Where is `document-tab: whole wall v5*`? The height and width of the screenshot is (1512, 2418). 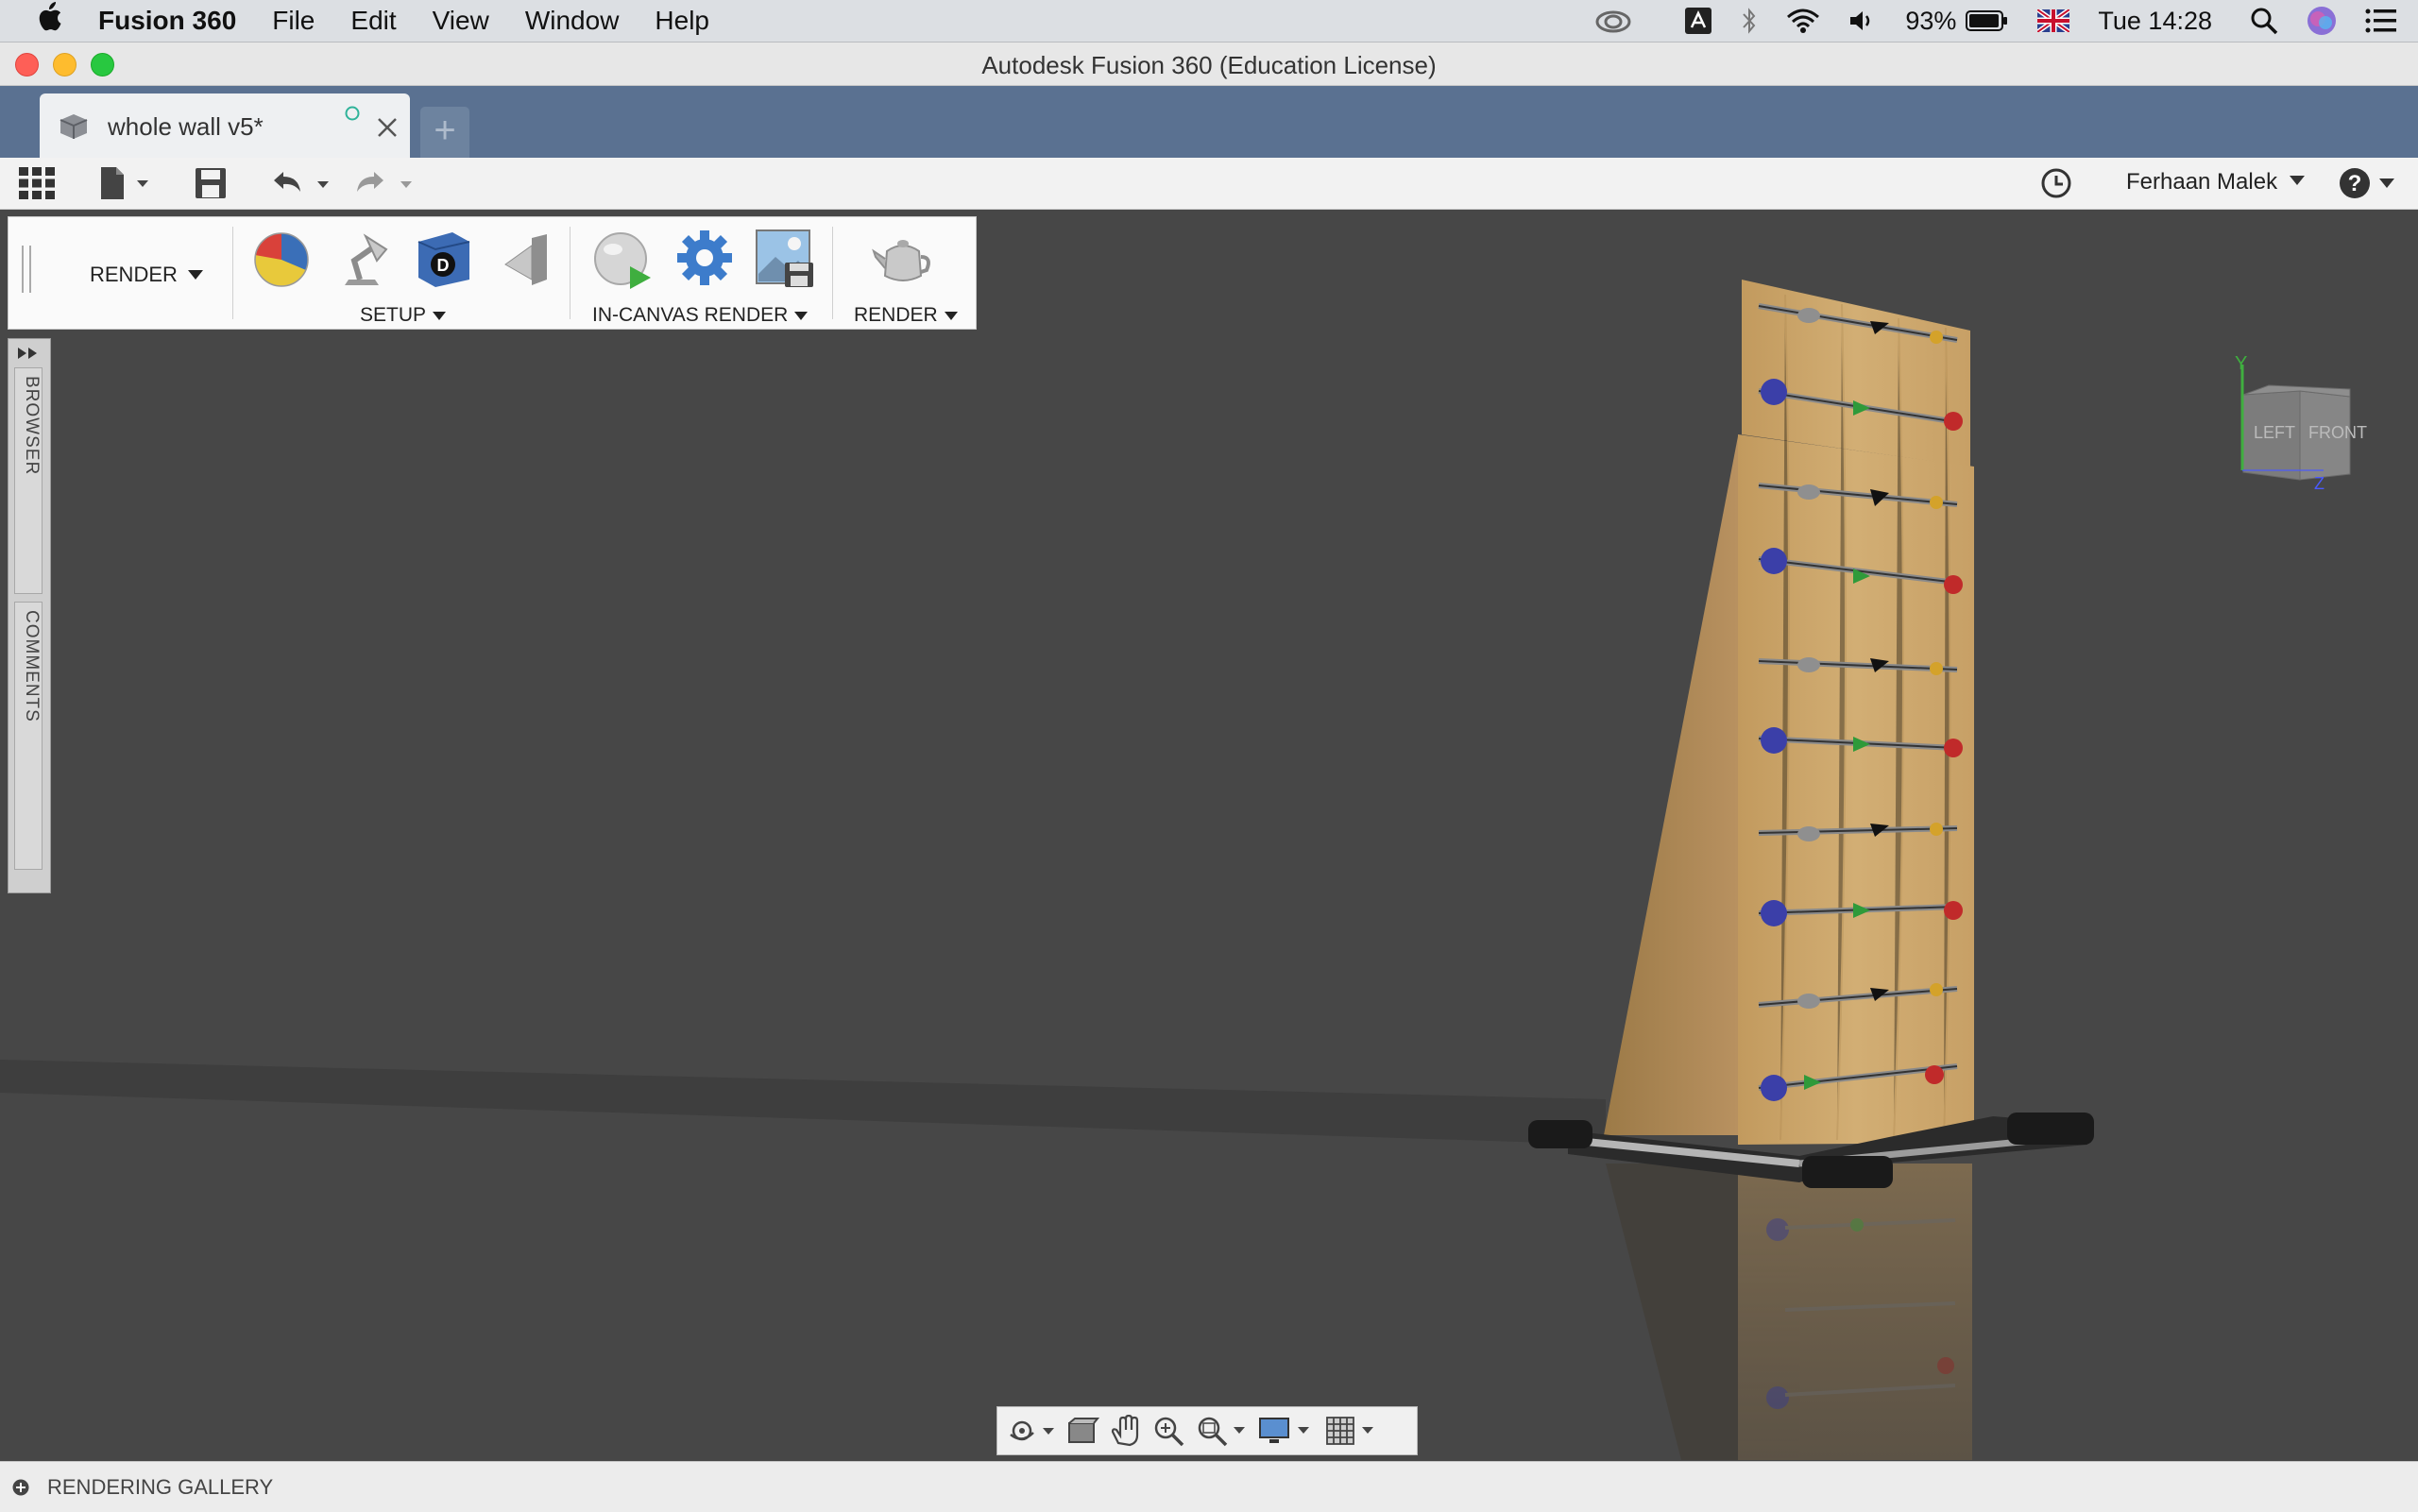 document-tab: whole wall v5* is located at coordinates (225, 126).